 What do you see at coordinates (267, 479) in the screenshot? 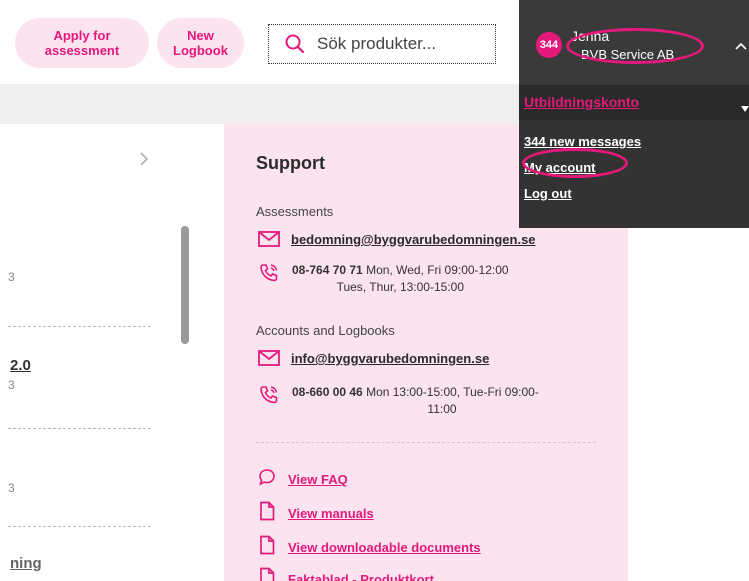
I see `chat-bubble-icon` at bounding box center [267, 479].